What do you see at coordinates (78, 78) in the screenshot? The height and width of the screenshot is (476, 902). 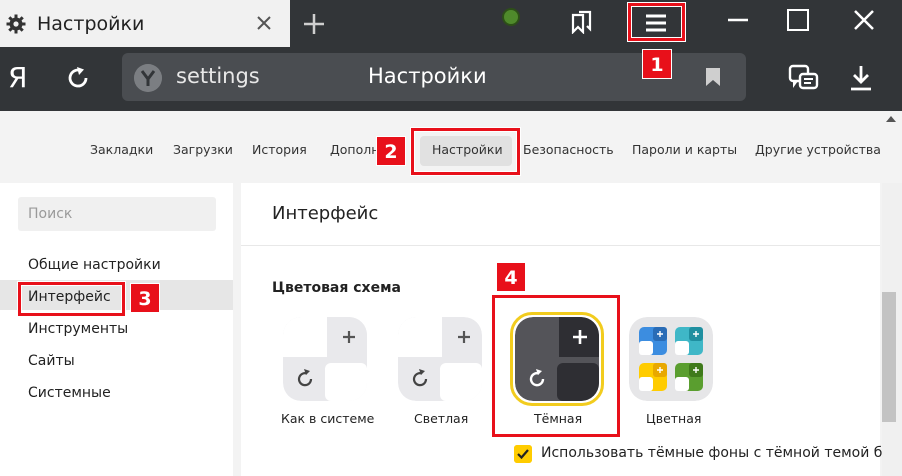 I see `reload-icon` at bounding box center [78, 78].